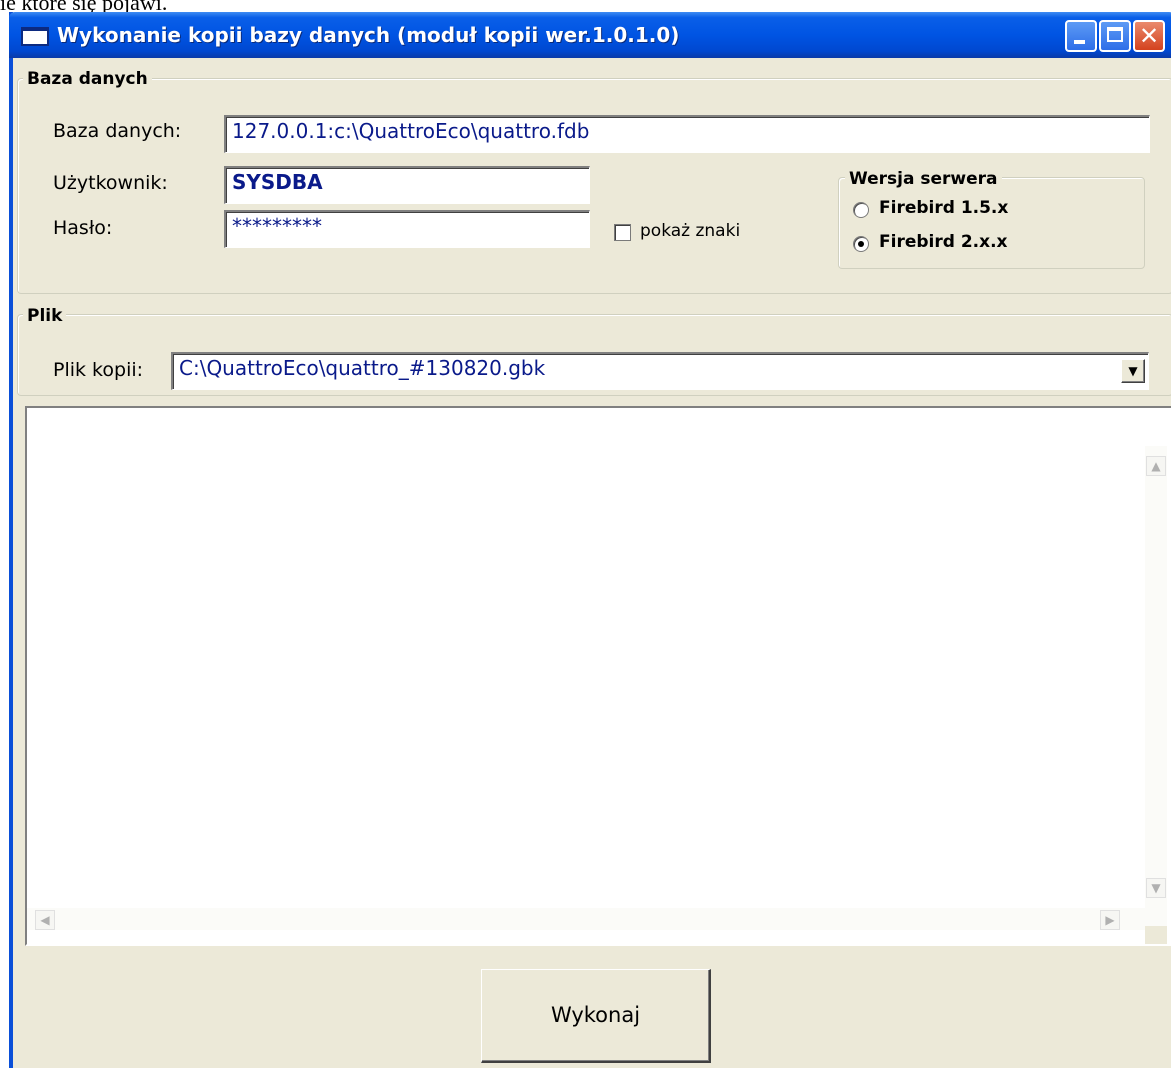 Image resolution: width=1171 pixels, height=1068 pixels. What do you see at coordinates (690, 231) in the screenshot?
I see `show-chars-label: pokaż znaki` at bounding box center [690, 231].